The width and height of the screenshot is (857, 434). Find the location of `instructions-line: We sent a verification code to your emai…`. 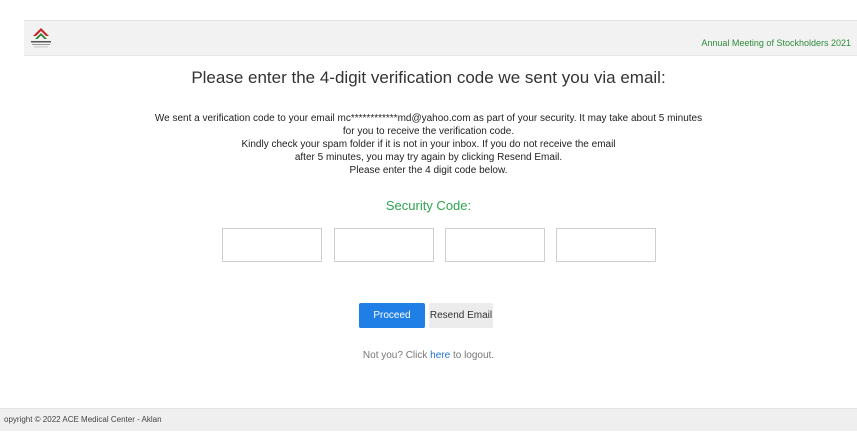

instructions-line: We sent a verification code to your emai… is located at coordinates (428, 118).